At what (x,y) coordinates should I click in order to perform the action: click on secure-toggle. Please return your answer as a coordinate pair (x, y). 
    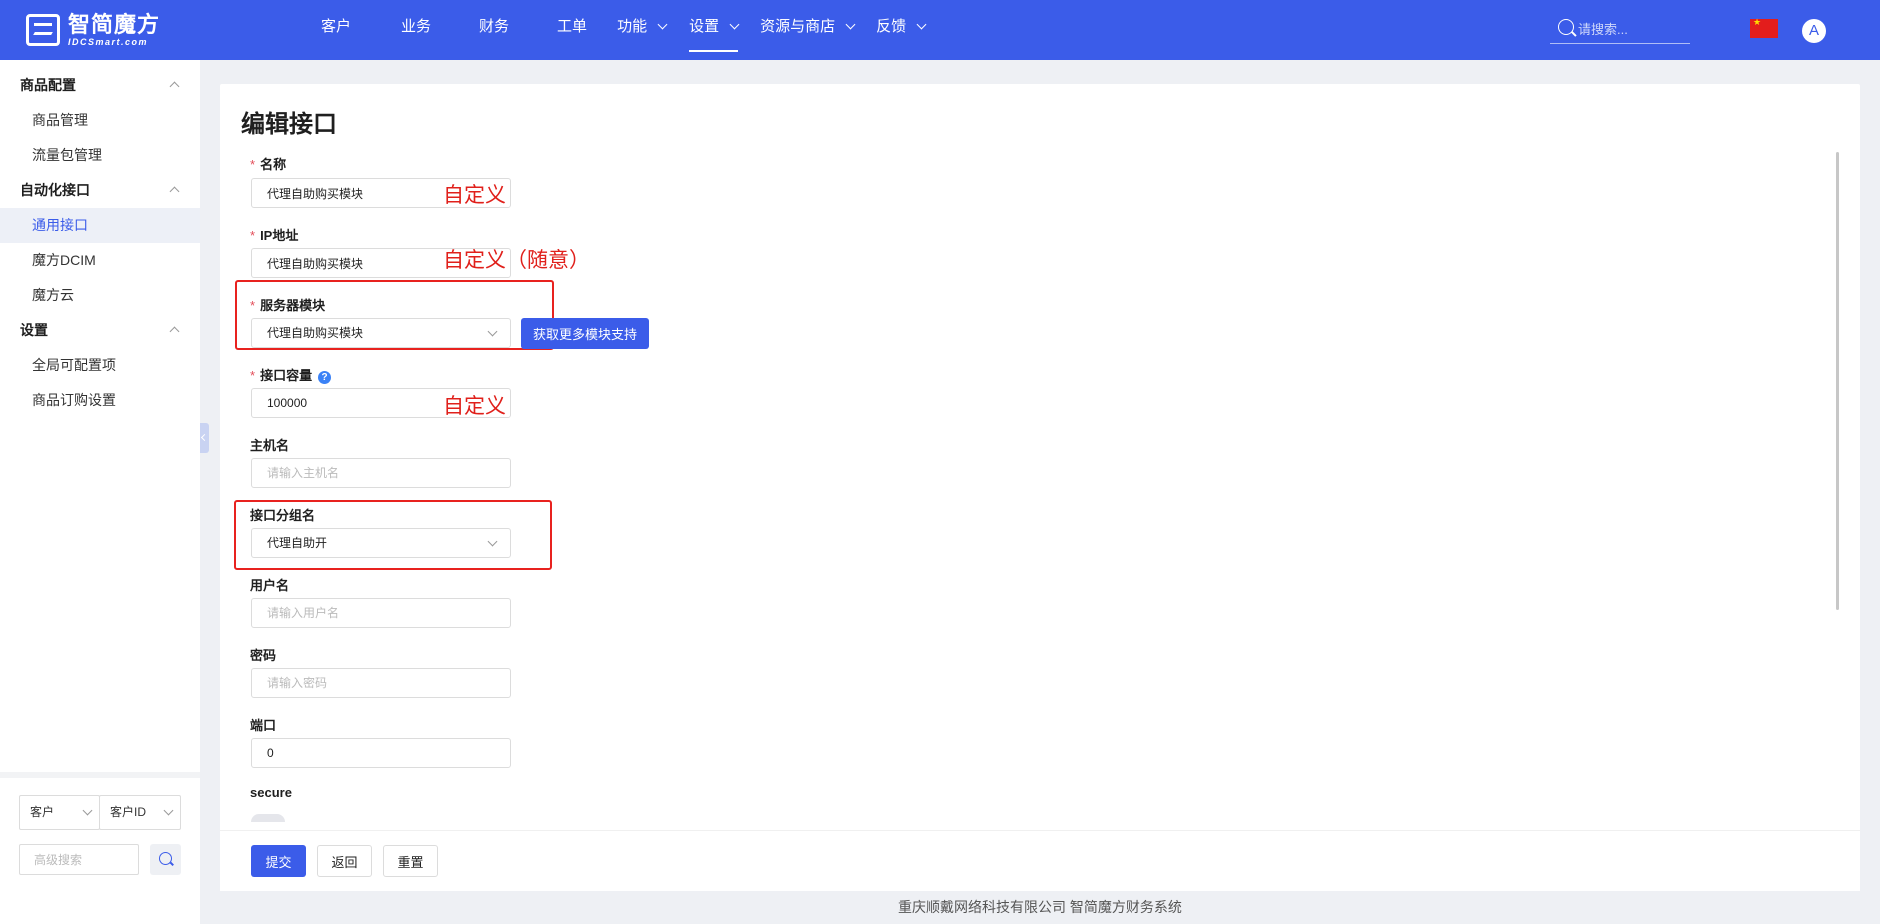
    Looking at the image, I should click on (268, 818).